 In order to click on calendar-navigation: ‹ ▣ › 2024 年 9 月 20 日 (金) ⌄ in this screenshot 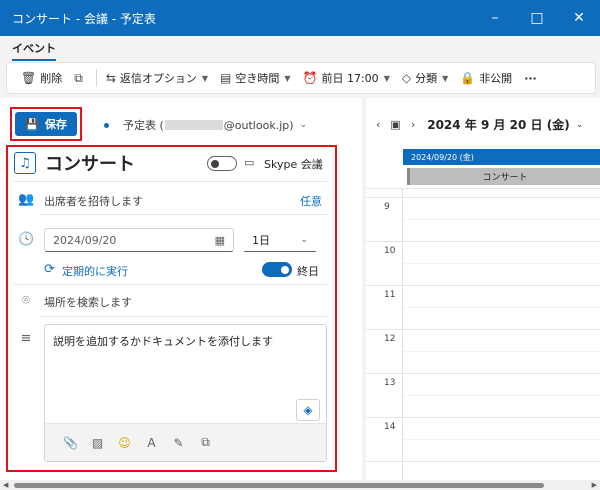, I will do `click(479, 124)`.